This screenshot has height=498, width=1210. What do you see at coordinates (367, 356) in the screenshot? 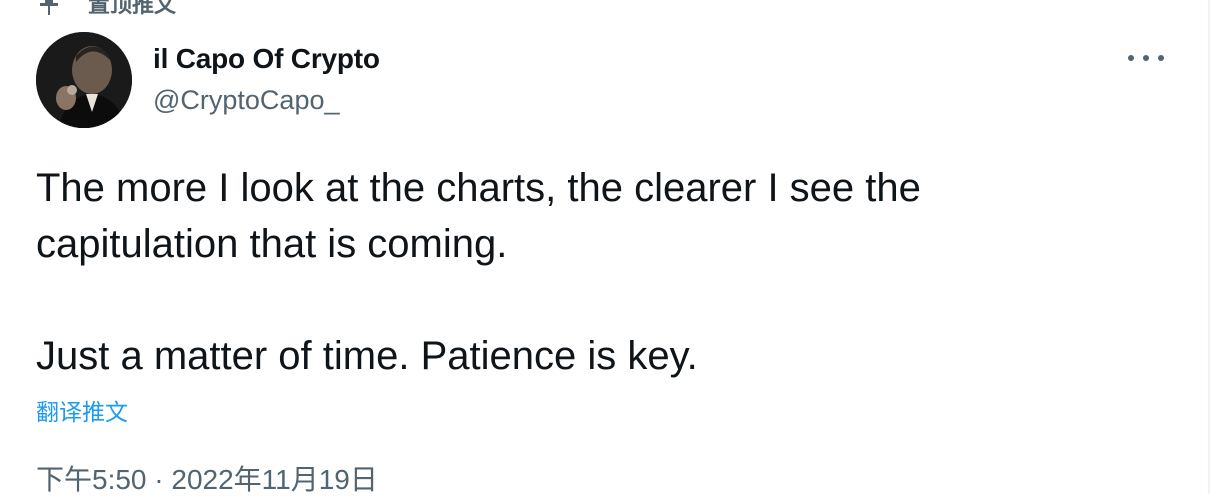
I see `tweet-line: Just a matter of time. Patience is key.` at bounding box center [367, 356].